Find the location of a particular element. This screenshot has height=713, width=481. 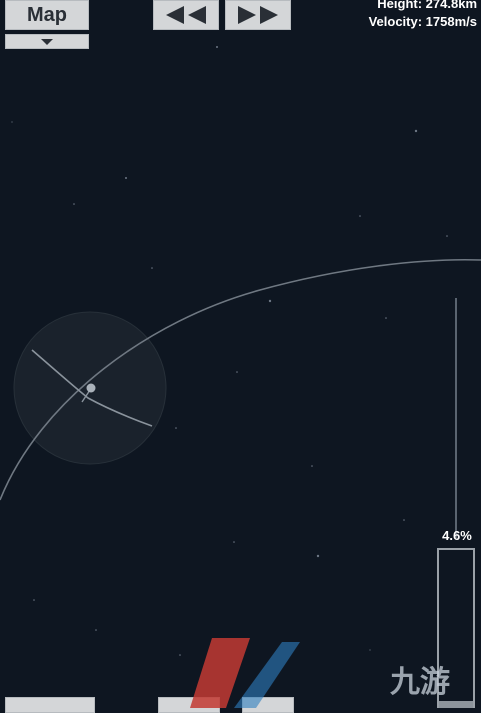

fast-forward-icon is located at coordinates (258, 15).